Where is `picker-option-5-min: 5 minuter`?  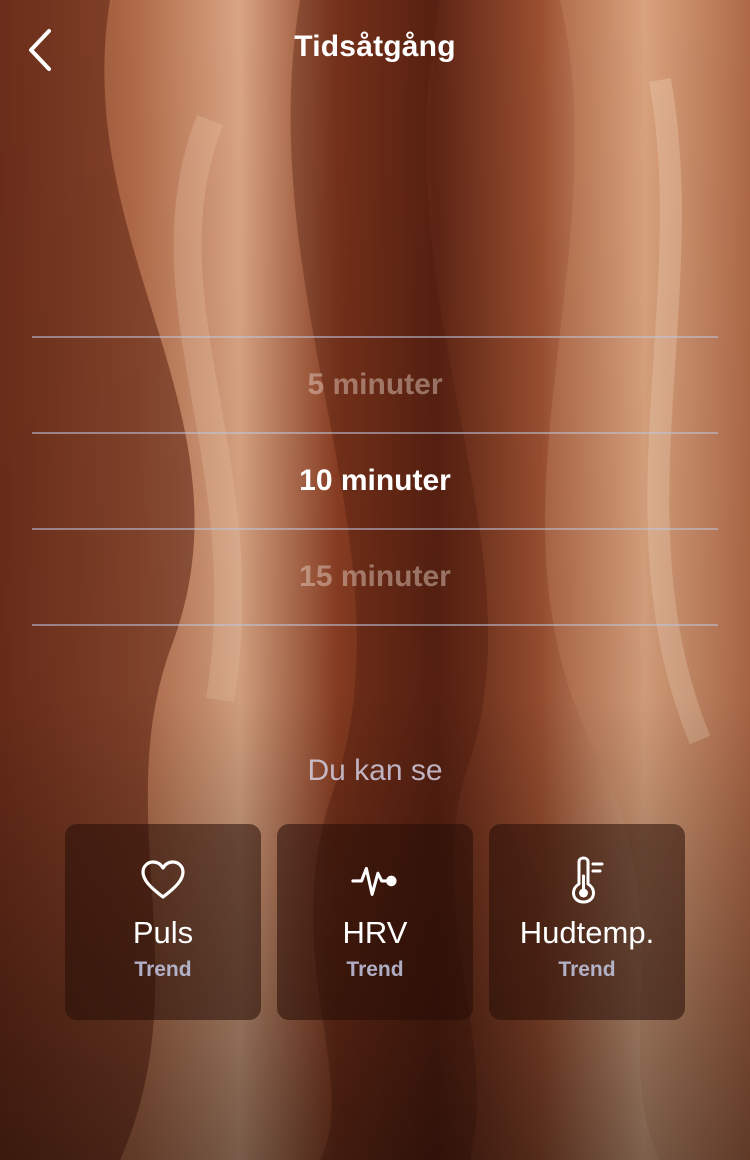
picker-option-5-min: 5 minuter is located at coordinates (375, 385).